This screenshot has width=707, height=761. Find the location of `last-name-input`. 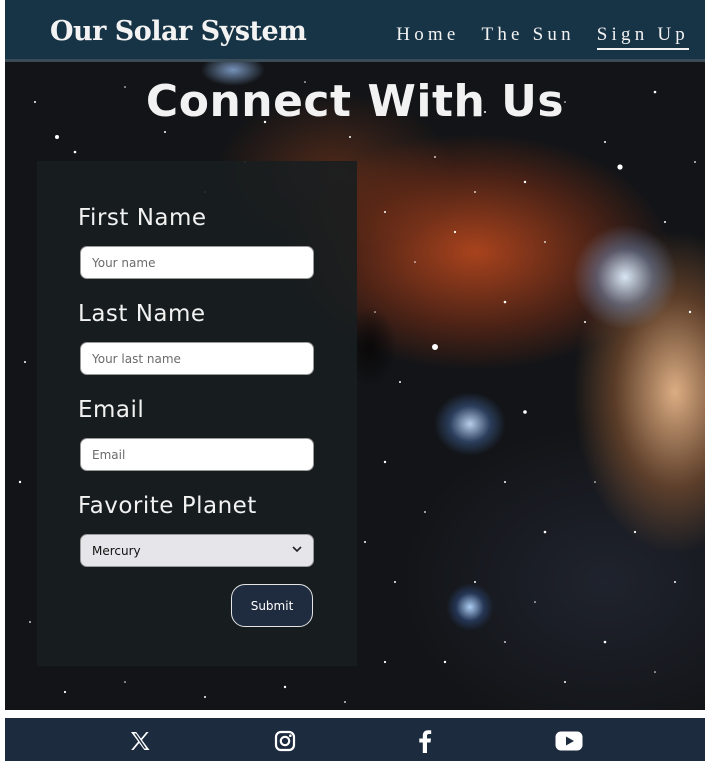

last-name-input is located at coordinates (197, 358).